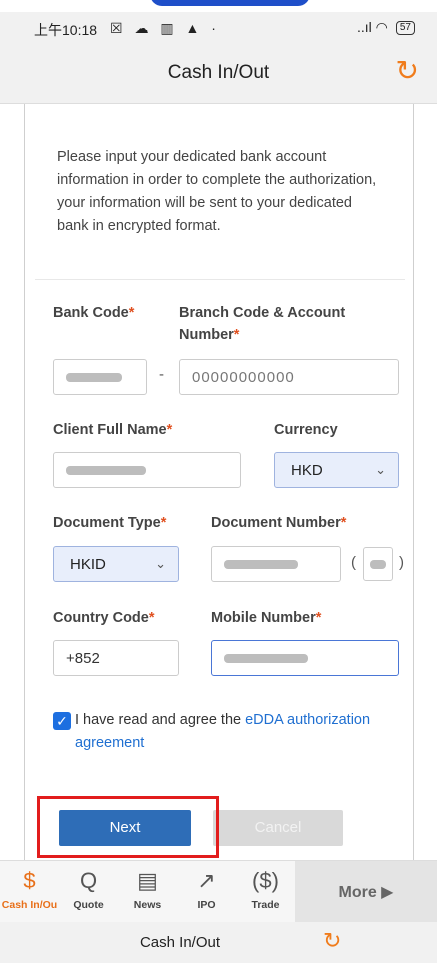 The height and width of the screenshot is (963, 437). I want to click on battery-icon: 57, so click(405, 27).